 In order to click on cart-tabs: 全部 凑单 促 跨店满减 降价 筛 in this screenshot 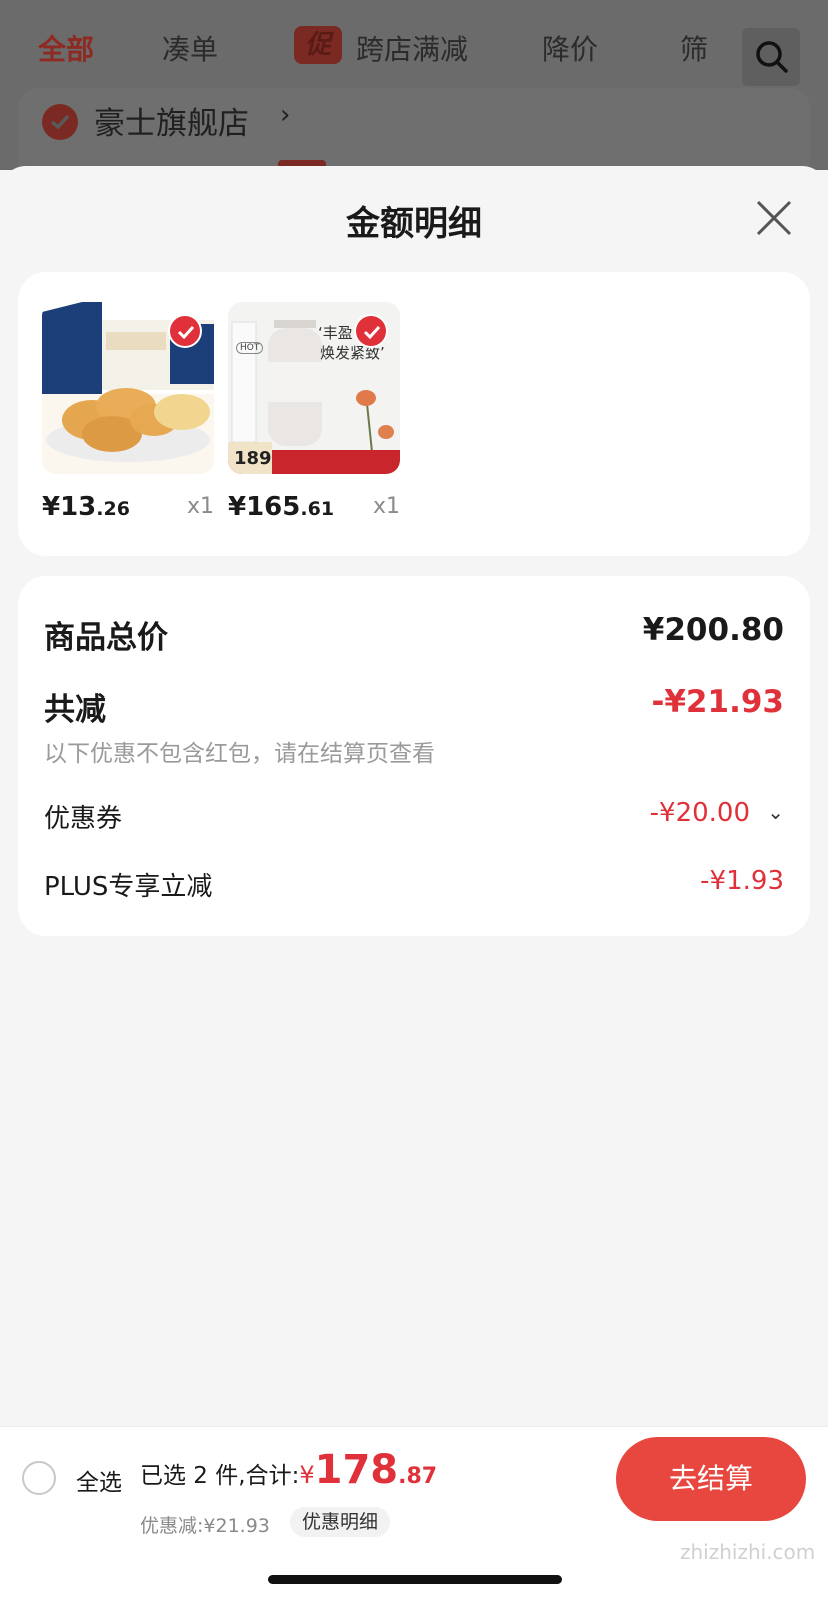, I will do `click(414, 54)`.